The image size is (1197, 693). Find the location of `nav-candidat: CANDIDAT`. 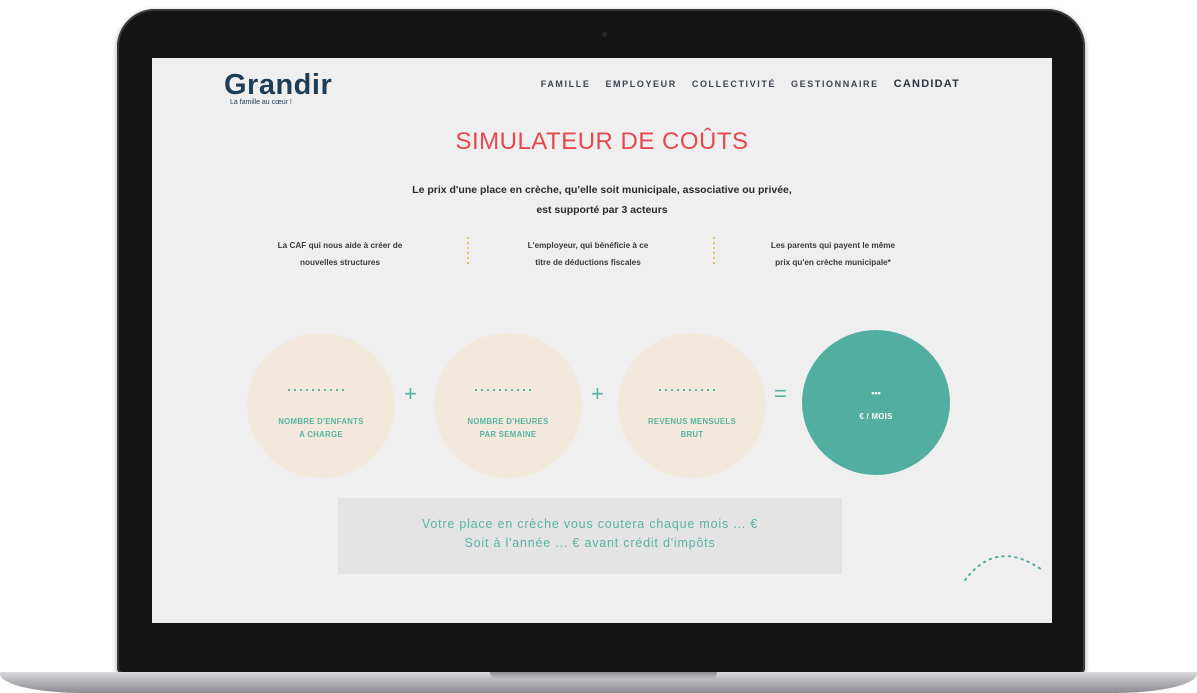

nav-candidat: CANDIDAT is located at coordinates (927, 84).